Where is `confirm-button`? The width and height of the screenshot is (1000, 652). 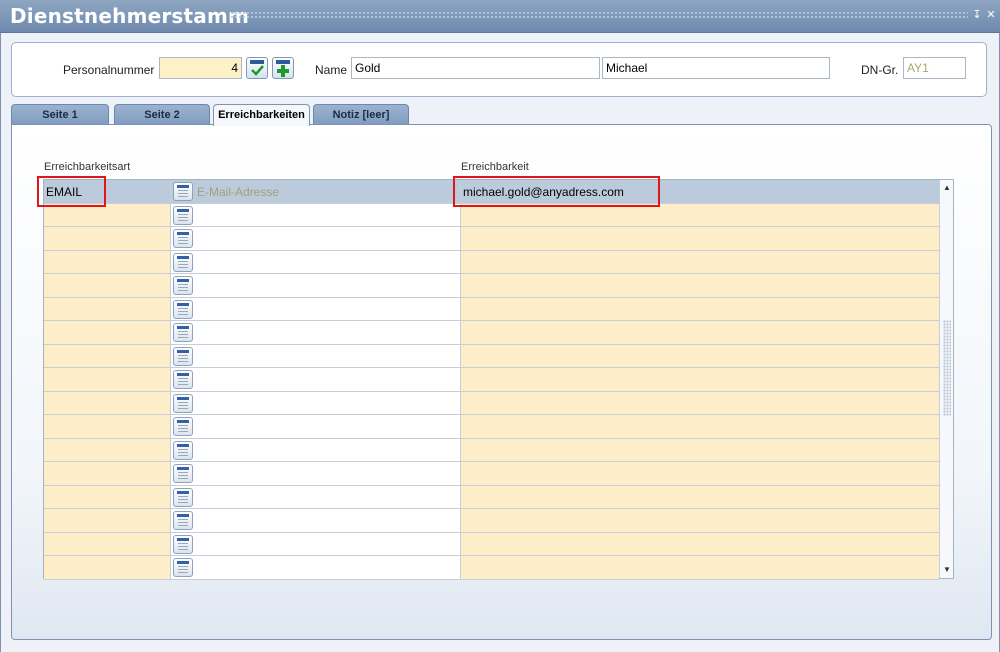 confirm-button is located at coordinates (257, 68).